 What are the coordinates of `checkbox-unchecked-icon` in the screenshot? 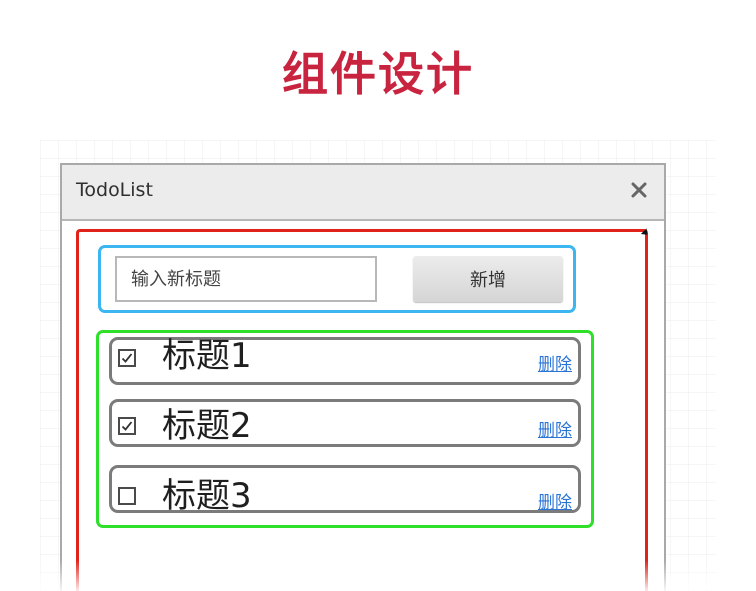 It's located at (127, 496).